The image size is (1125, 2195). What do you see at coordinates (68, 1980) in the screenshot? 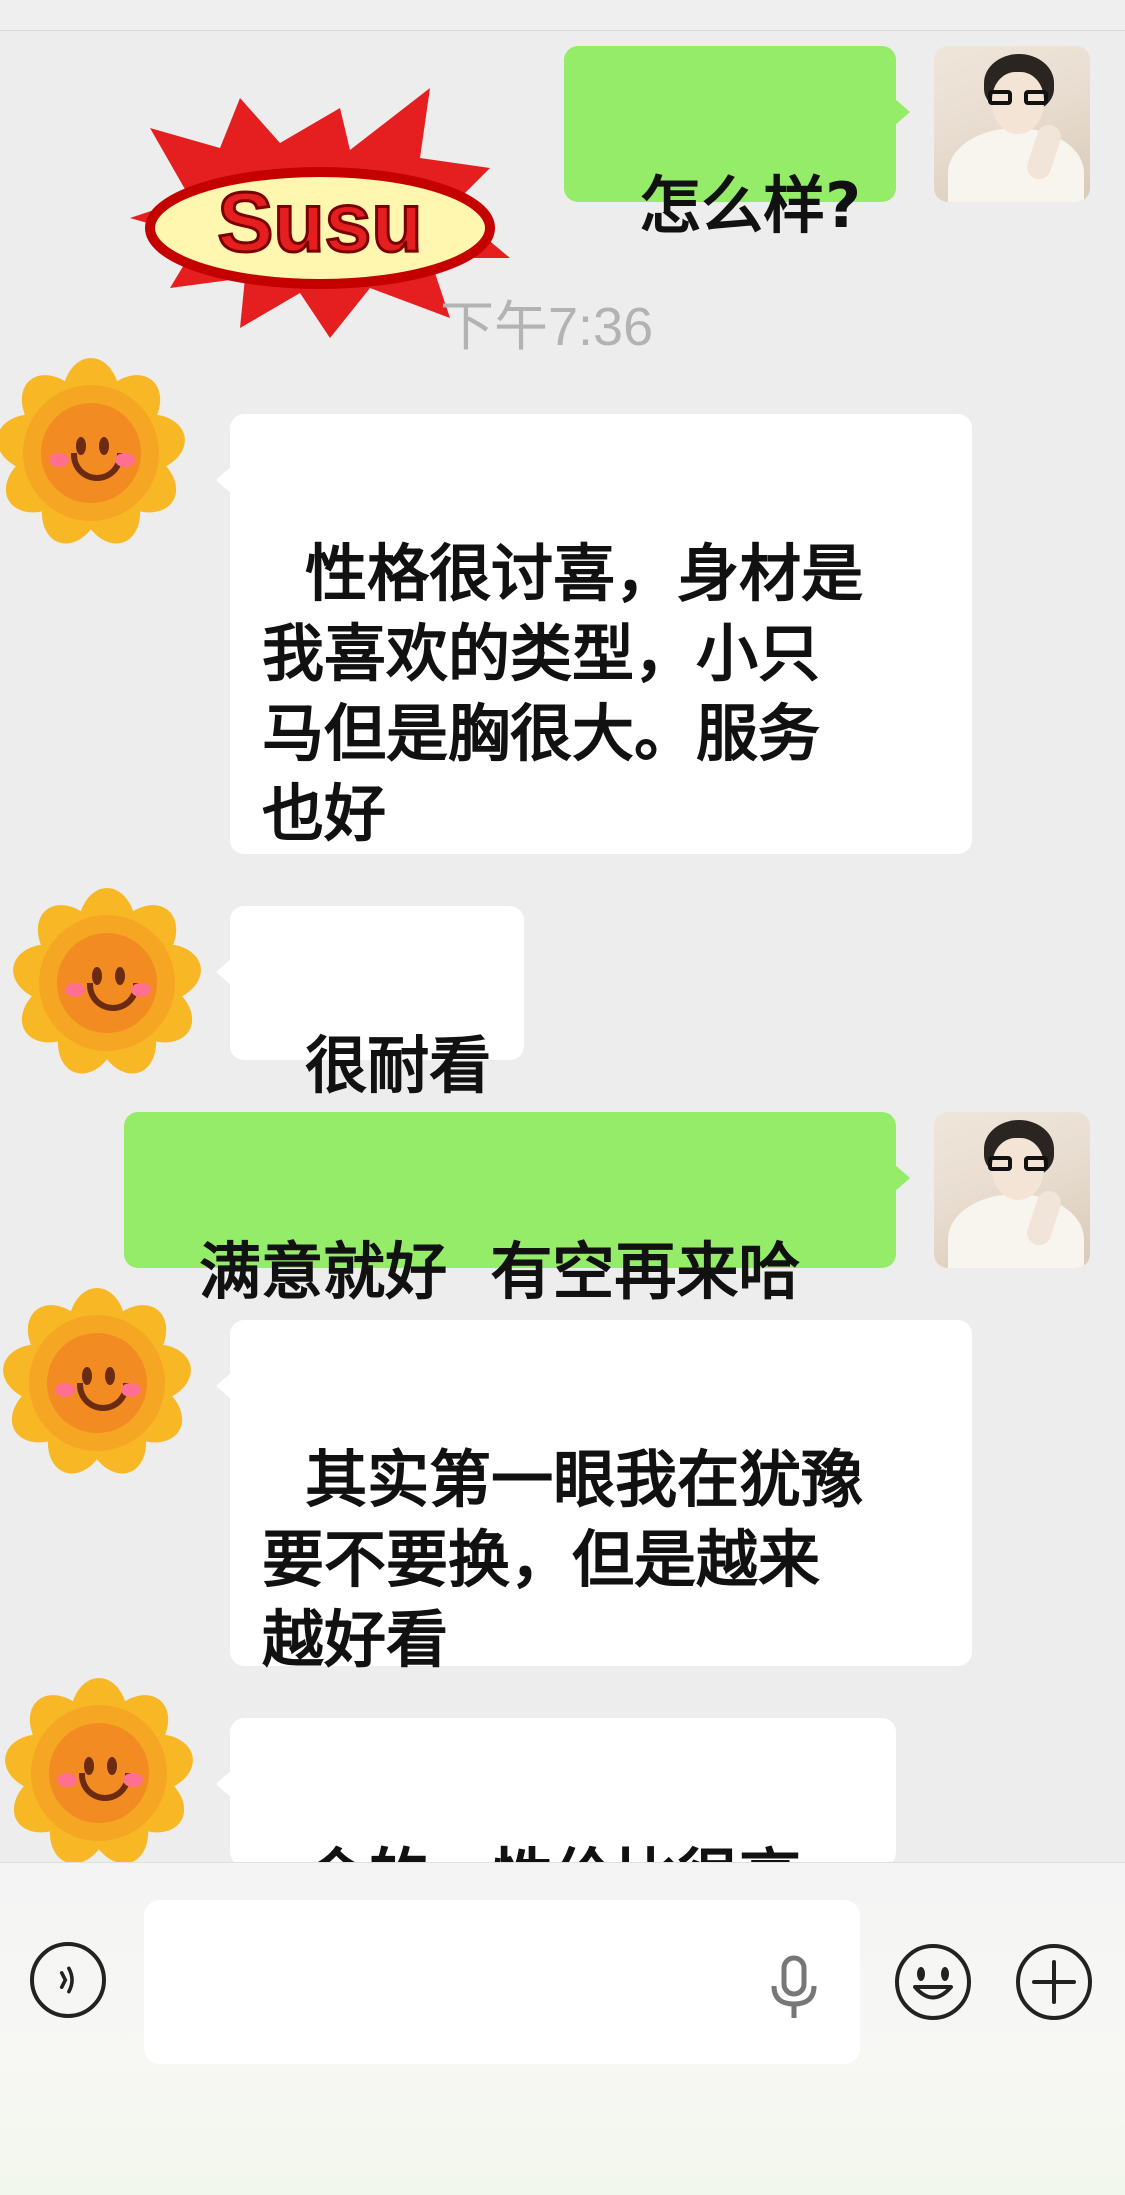
I see `voice-icon` at bounding box center [68, 1980].